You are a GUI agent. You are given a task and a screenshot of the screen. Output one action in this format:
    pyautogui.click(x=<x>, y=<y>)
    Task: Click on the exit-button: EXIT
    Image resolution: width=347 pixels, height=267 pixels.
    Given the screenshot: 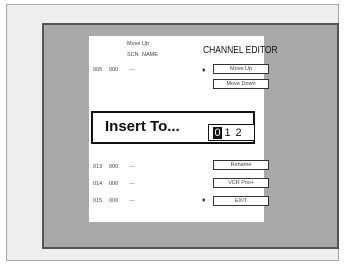 What is the action you would take?
    pyautogui.click(x=241, y=201)
    